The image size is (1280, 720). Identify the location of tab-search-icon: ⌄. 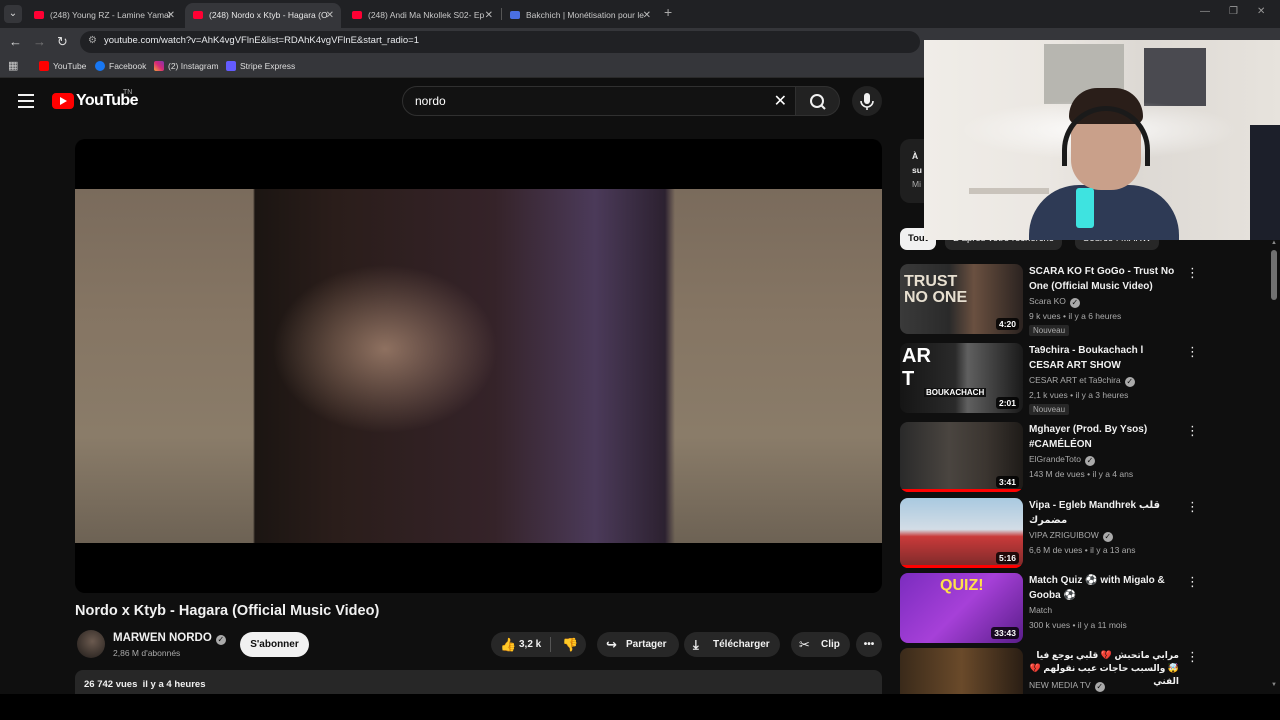
(13, 14).